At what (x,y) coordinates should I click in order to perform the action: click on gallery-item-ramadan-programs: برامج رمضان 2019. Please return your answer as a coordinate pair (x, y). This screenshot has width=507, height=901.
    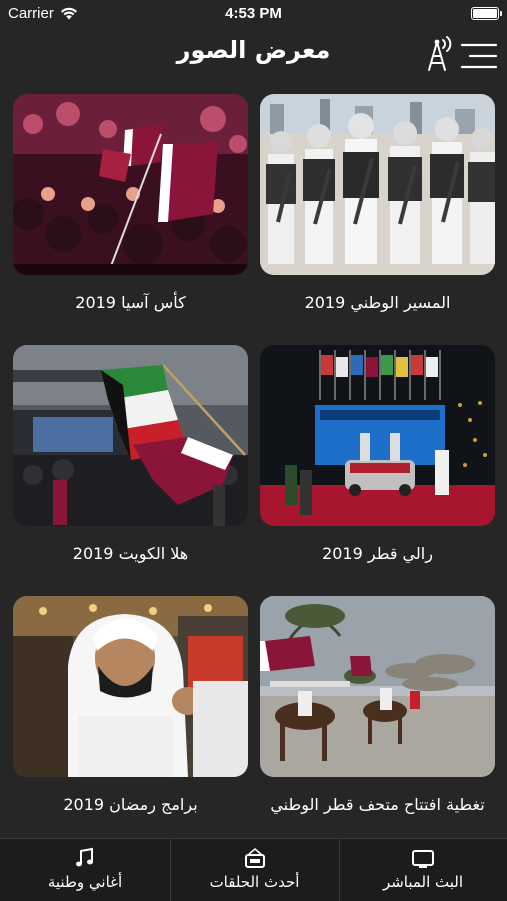
    Looking at the image, I should click on (130, 705).